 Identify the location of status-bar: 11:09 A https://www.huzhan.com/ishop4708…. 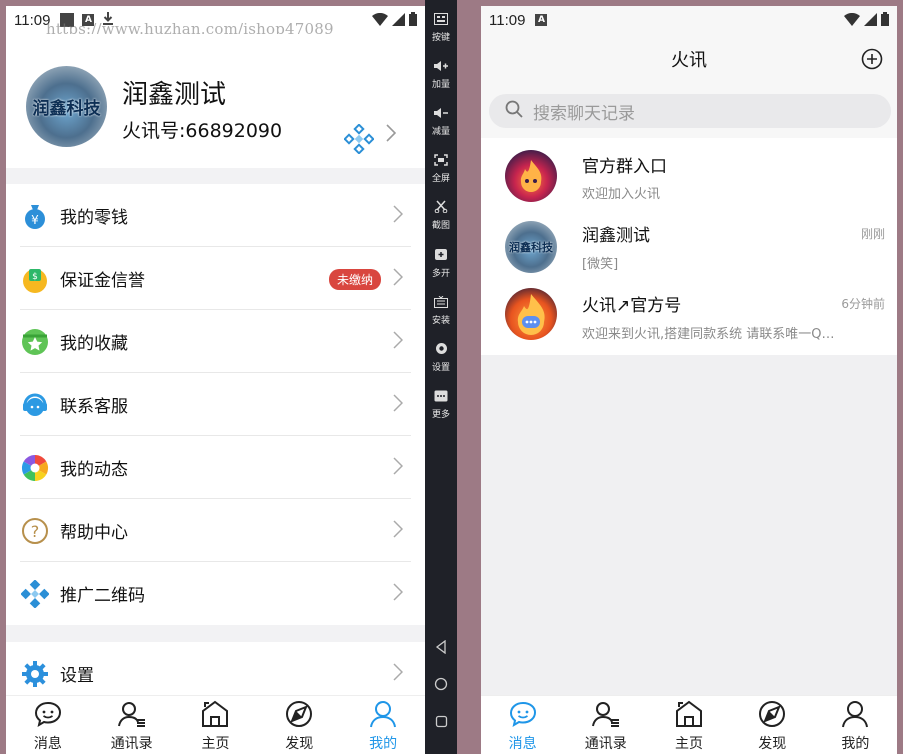
(215, 22).